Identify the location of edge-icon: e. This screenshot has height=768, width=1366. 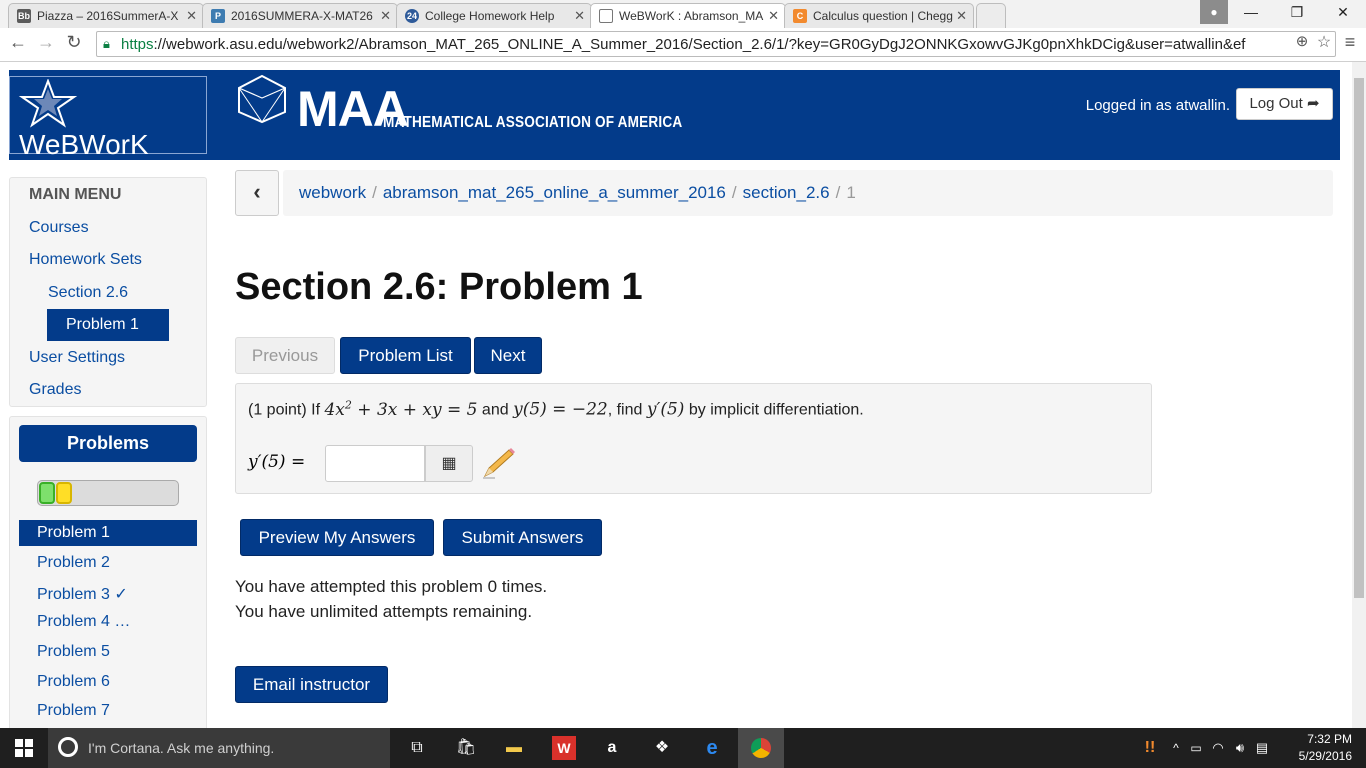
(712, 748).